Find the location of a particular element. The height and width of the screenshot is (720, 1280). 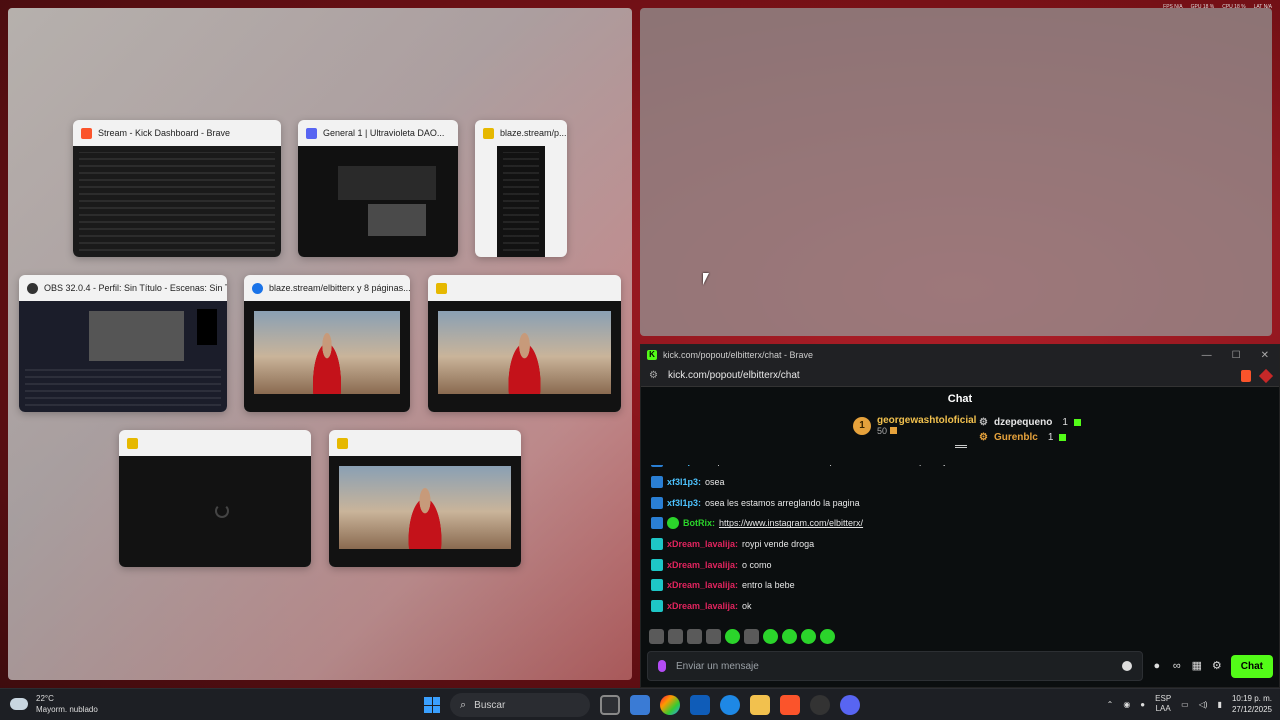

loading-spinner-icon is located at coordinates (222, 511).